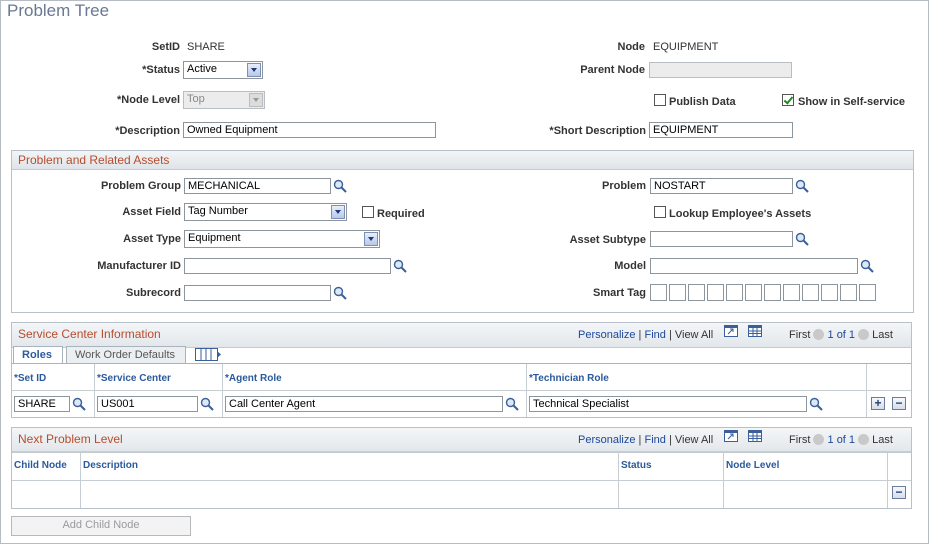 This screenshot has width=929, height=544. I want to click on problem-group-label: Problem Group, so click(140, 186).